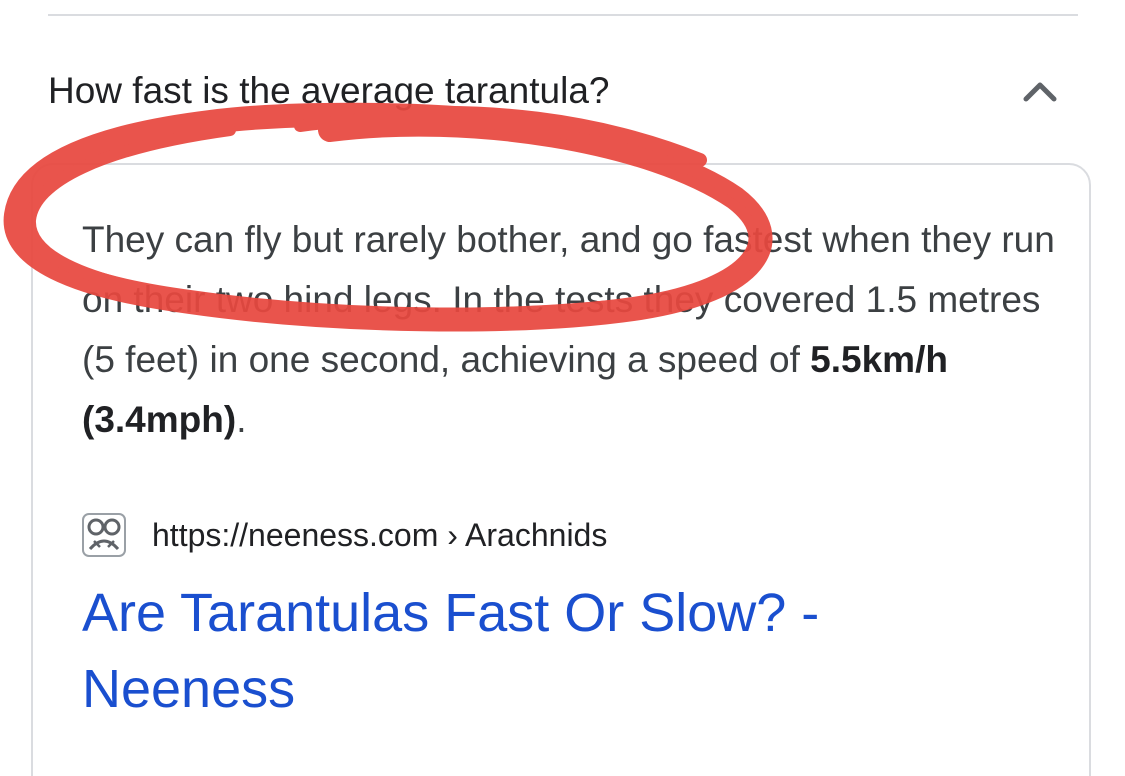 This screenshot has height=776, width=1125. I want to click on answer-text-end: ., so click(241, 419).